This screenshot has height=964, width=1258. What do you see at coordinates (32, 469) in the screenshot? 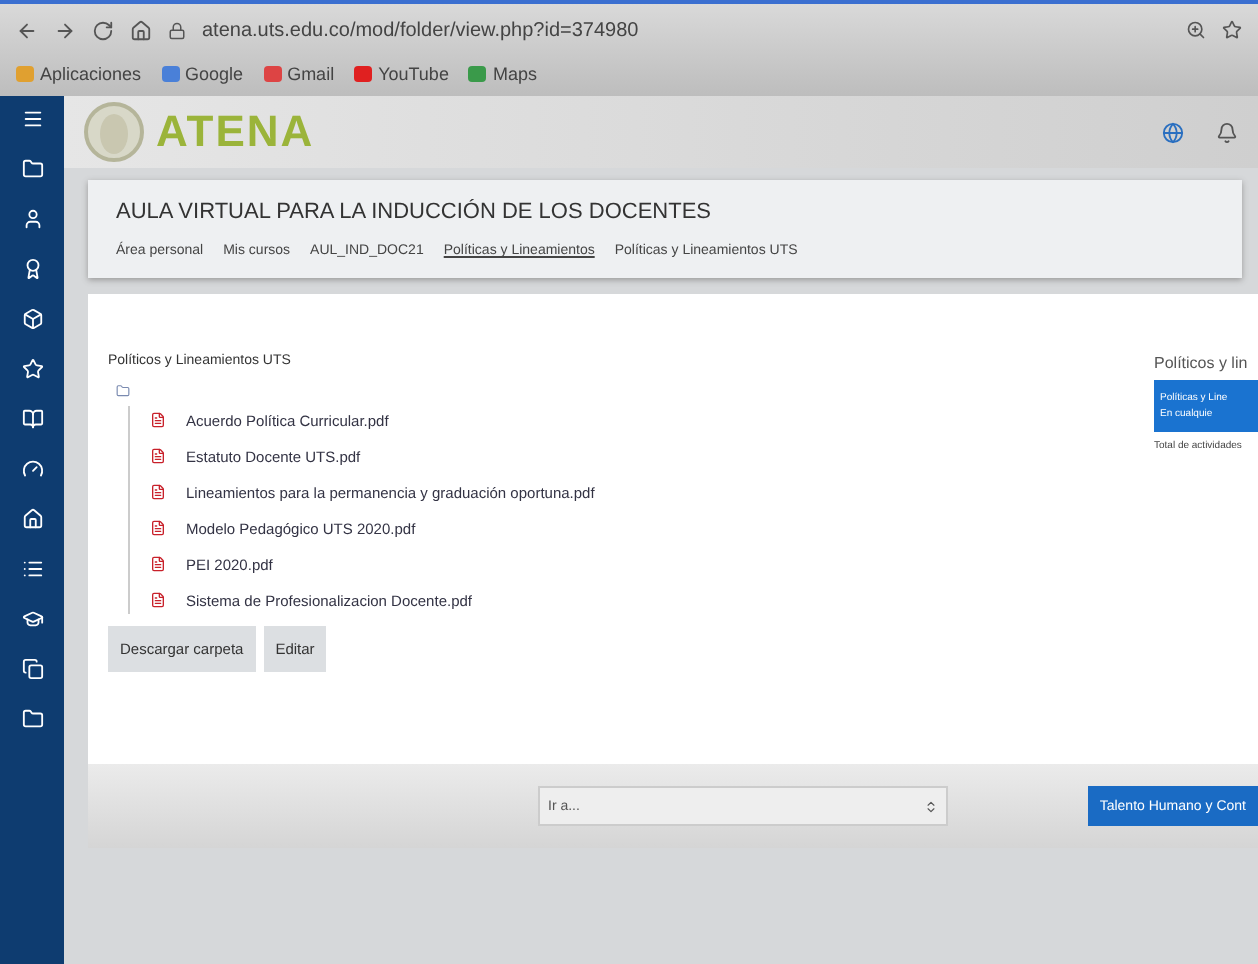
I see `gauge-icon` at bounding box center [32, 469].